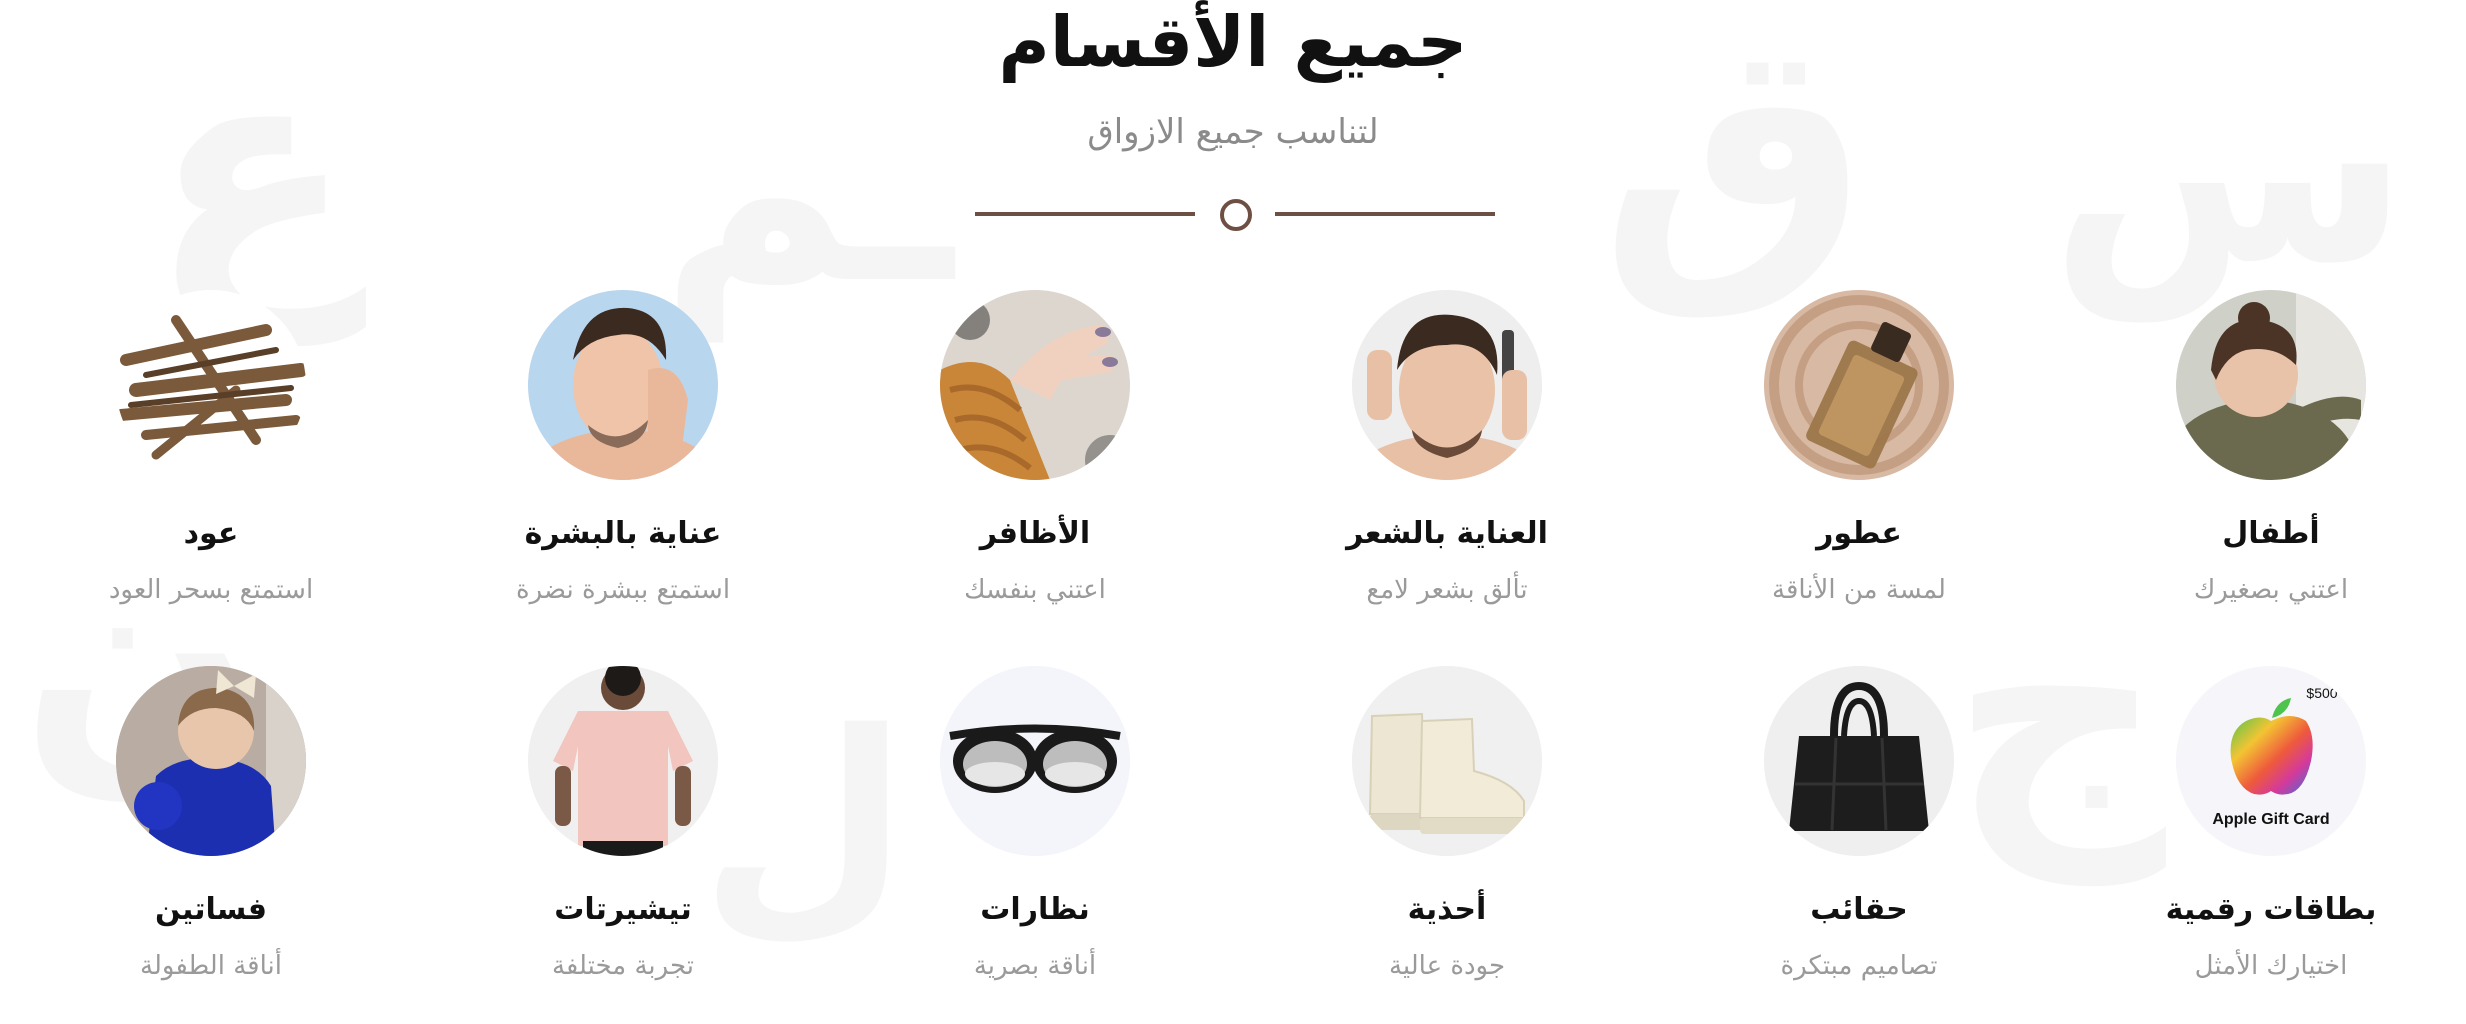 This screenshot has height=1024, width=2466. What do you see at coordinates (623, 533) in the screenshot?
I see `category-name: عناية بالبشرة` at bounding box center [623, 533].